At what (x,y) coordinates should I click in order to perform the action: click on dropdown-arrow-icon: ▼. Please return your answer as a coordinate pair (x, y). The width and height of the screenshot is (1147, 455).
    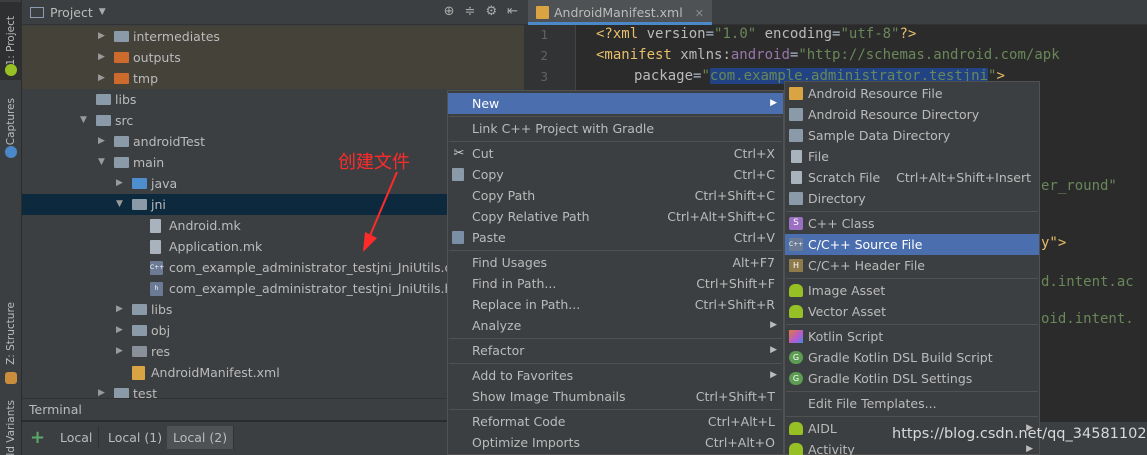
    Looking at the image, I should click on (102, 12).